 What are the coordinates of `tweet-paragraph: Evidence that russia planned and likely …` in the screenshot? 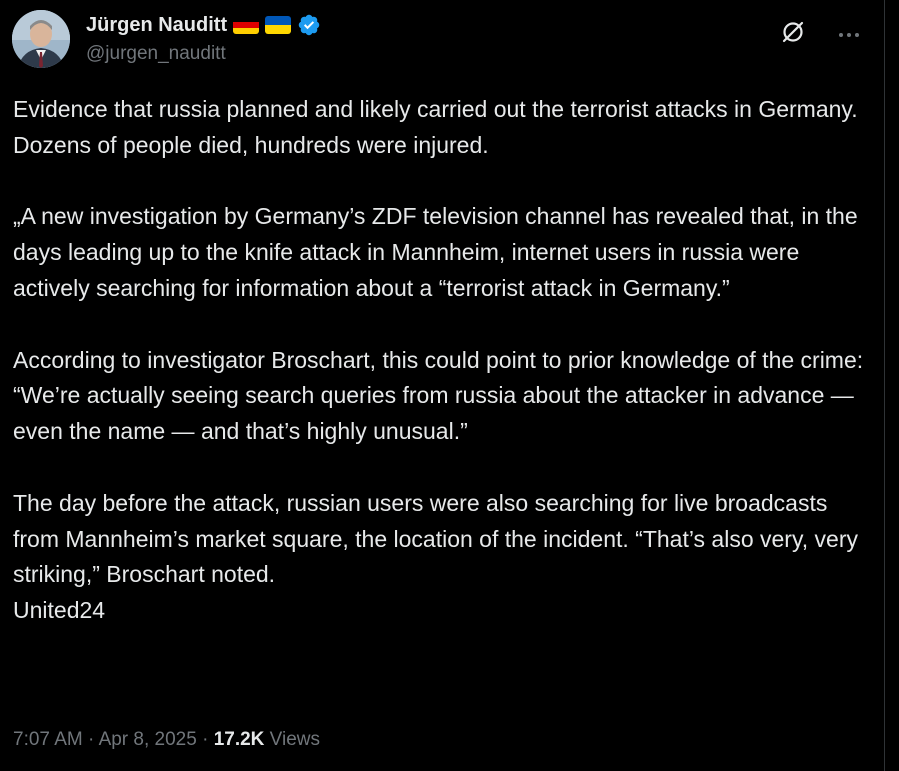 It's located at (435, 127).